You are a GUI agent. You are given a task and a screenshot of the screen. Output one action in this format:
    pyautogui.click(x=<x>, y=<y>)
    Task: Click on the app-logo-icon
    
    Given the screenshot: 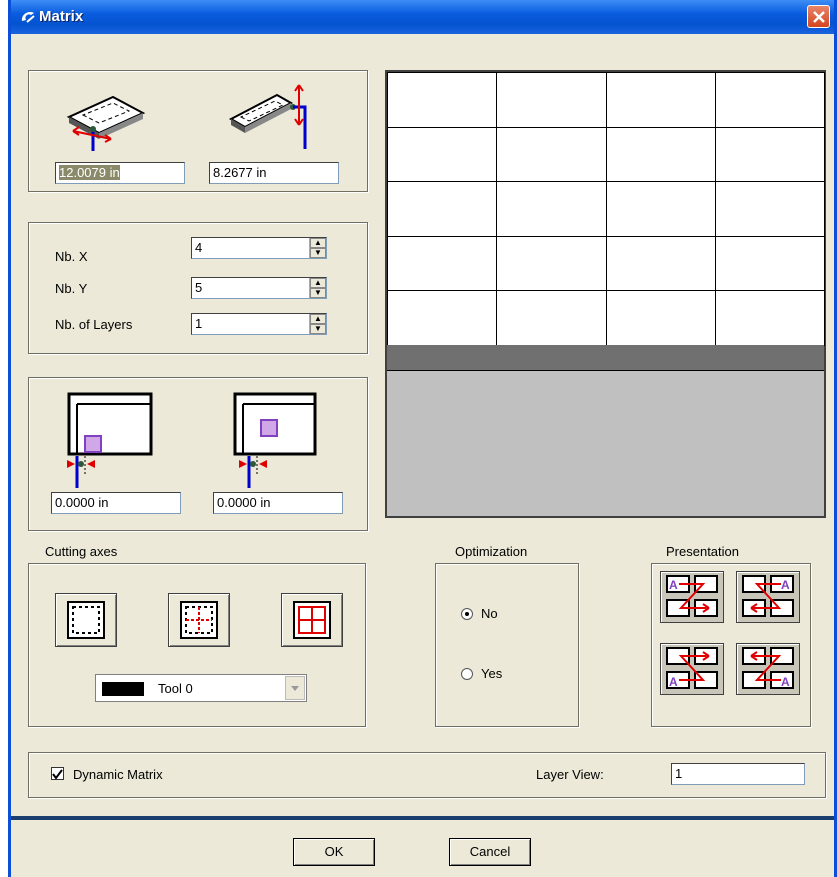 What is the action you would take?
    pyautogui.click(x=28, y=17)
    